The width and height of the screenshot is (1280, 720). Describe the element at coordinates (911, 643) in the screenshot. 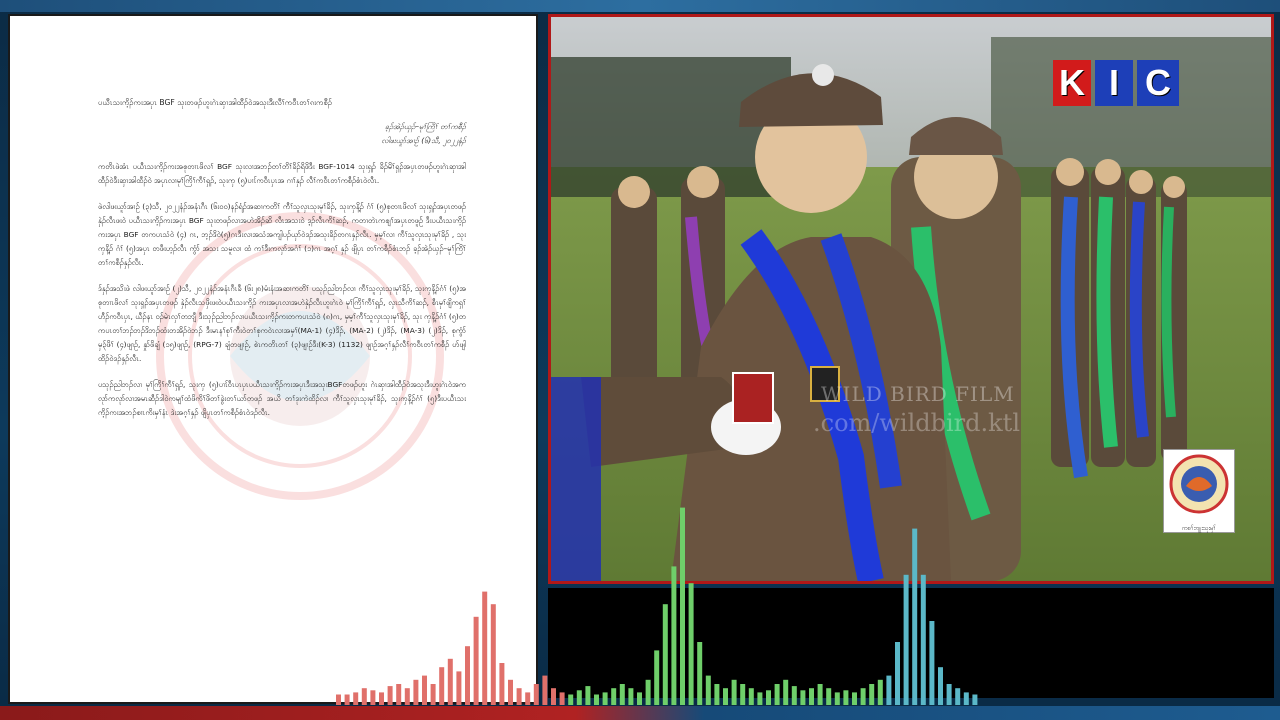

I see `lower-black-panel` at that location.